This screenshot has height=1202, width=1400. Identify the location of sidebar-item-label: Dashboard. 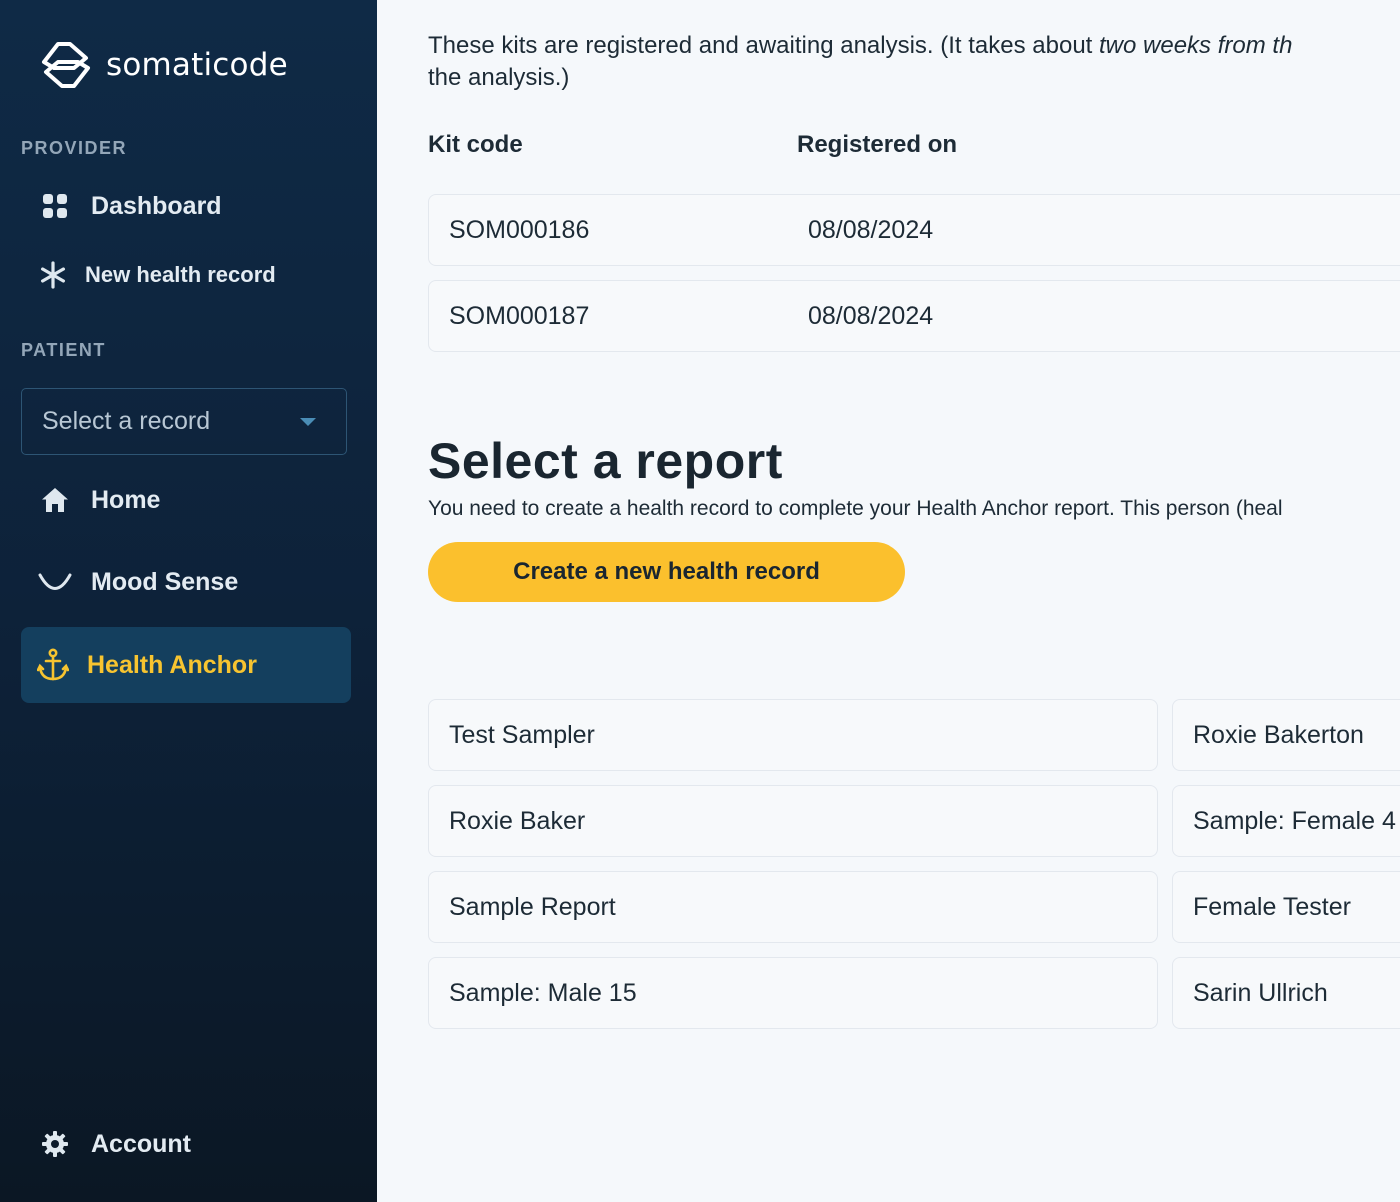
(156, 205).